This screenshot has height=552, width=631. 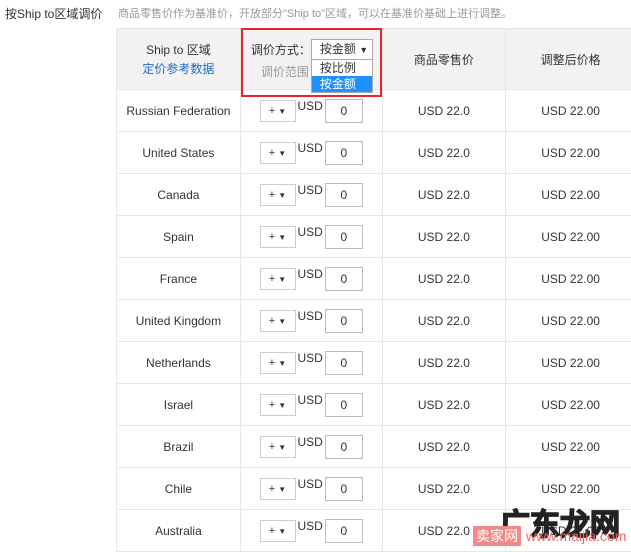 What do you see at coordinates (179, 363) in the screenshot?
I see `region-name: Netherlands` at bounding box center [179, 363].